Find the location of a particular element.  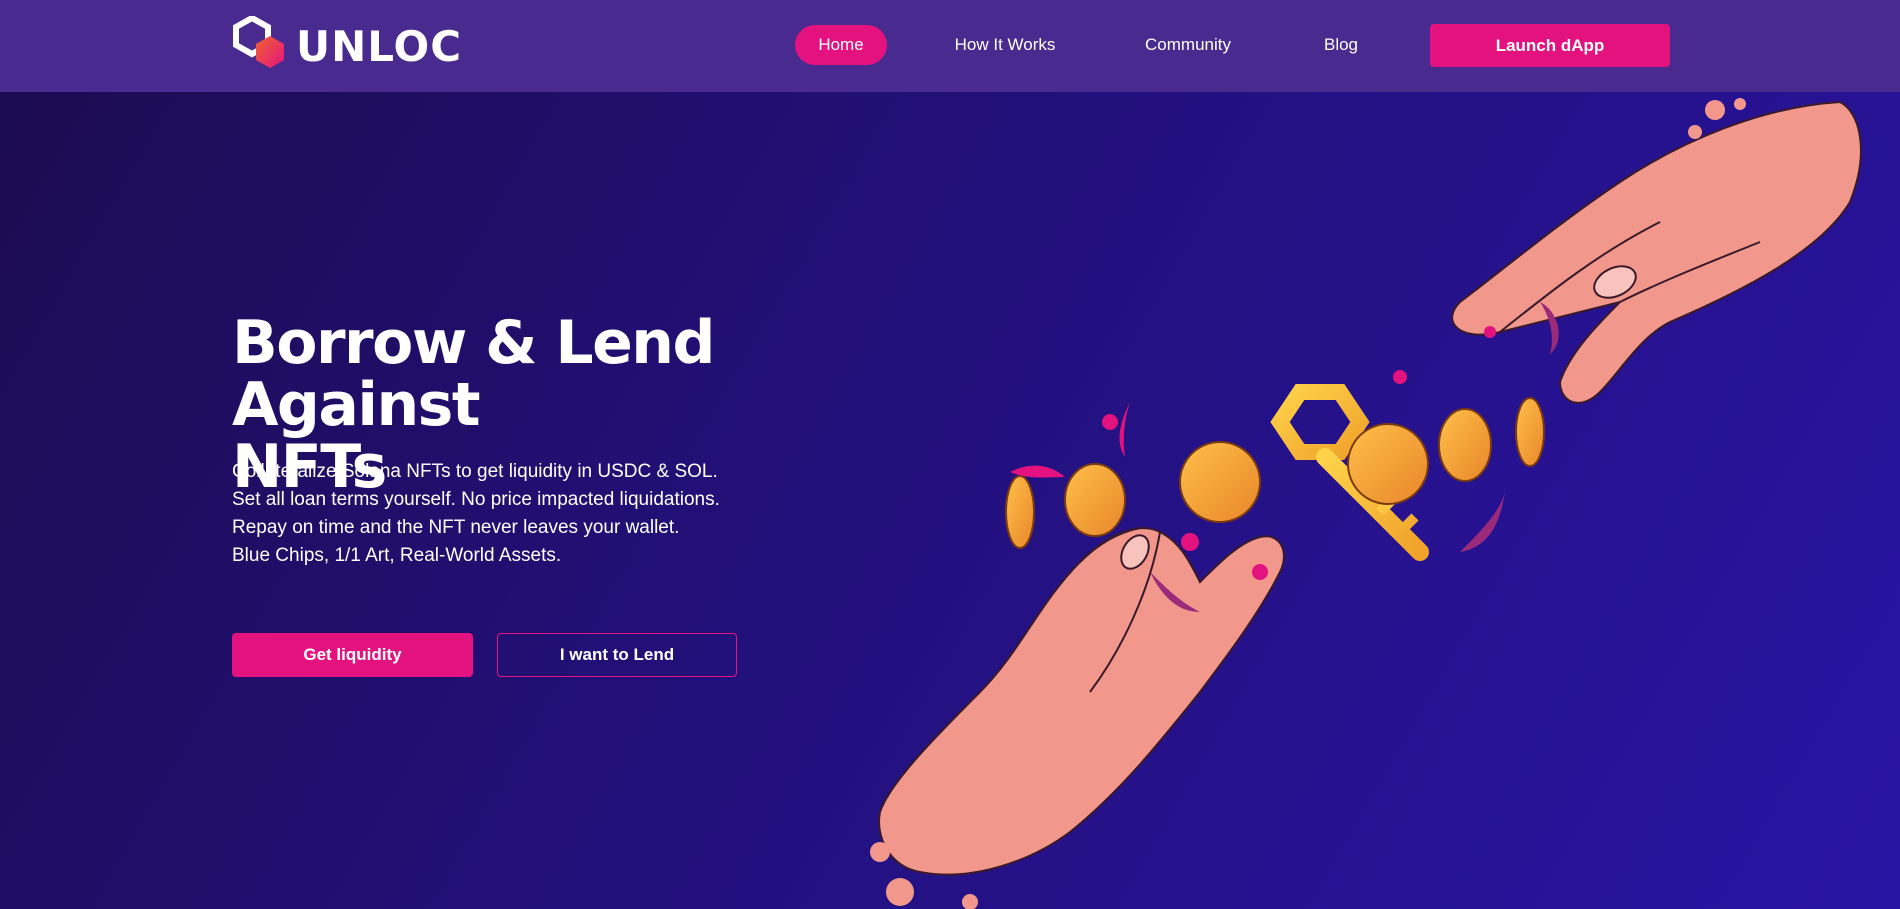

get-liquidity-button: Get liquidity is located at coordinates (352, 655).